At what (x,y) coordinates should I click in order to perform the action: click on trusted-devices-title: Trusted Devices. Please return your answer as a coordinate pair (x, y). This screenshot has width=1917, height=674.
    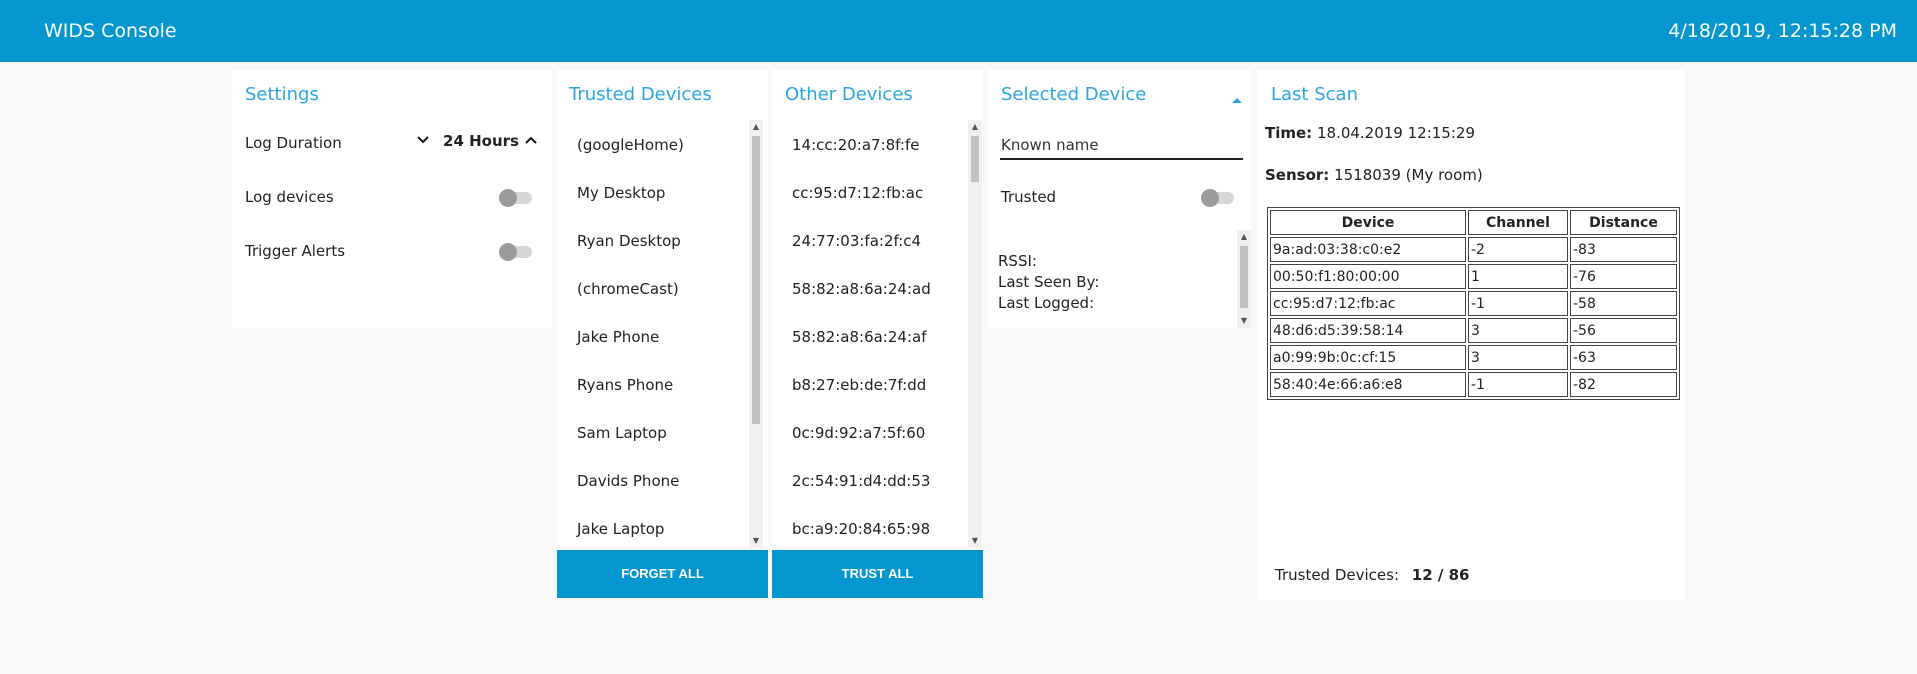
    Looking at the image, I should click on (640, 94).